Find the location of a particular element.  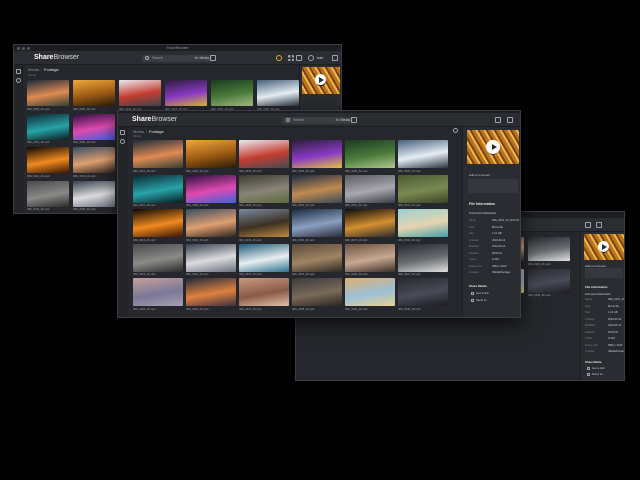

media-tile: IMG_0012_4K.mp4 is located at coordinates (423, 190).